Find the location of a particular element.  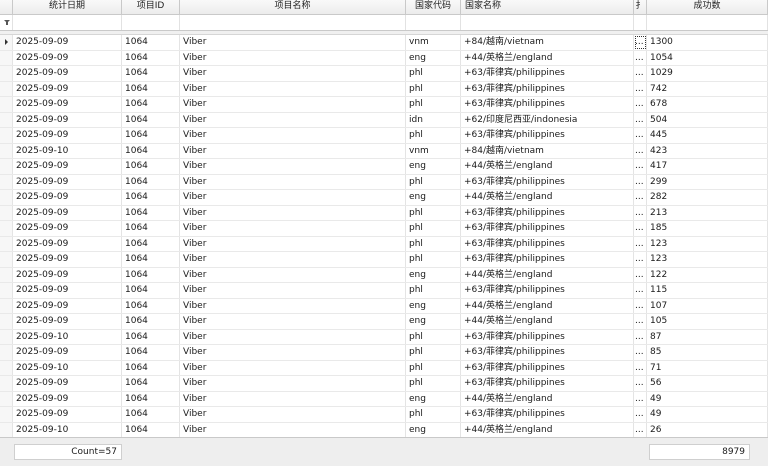

cell-success-count: 122 is located at coordinates (707, 274).